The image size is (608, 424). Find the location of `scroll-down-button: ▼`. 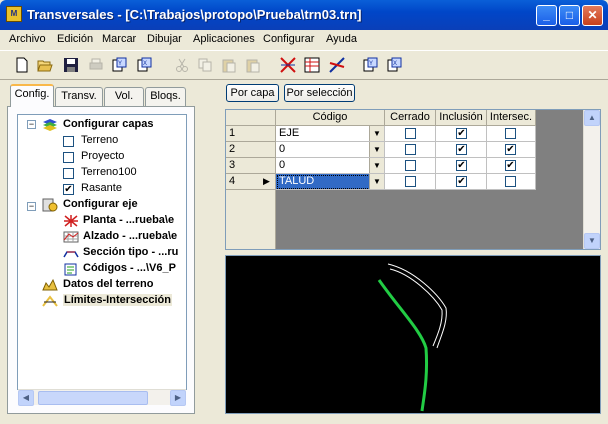

scroll-down-button: ▼ is located at coordinates (592, 241).